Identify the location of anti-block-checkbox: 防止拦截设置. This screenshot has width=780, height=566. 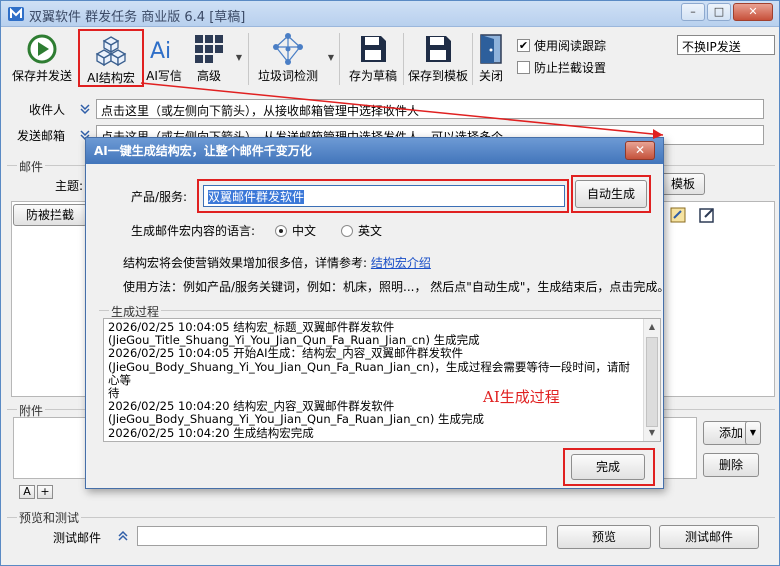
(561, 67).